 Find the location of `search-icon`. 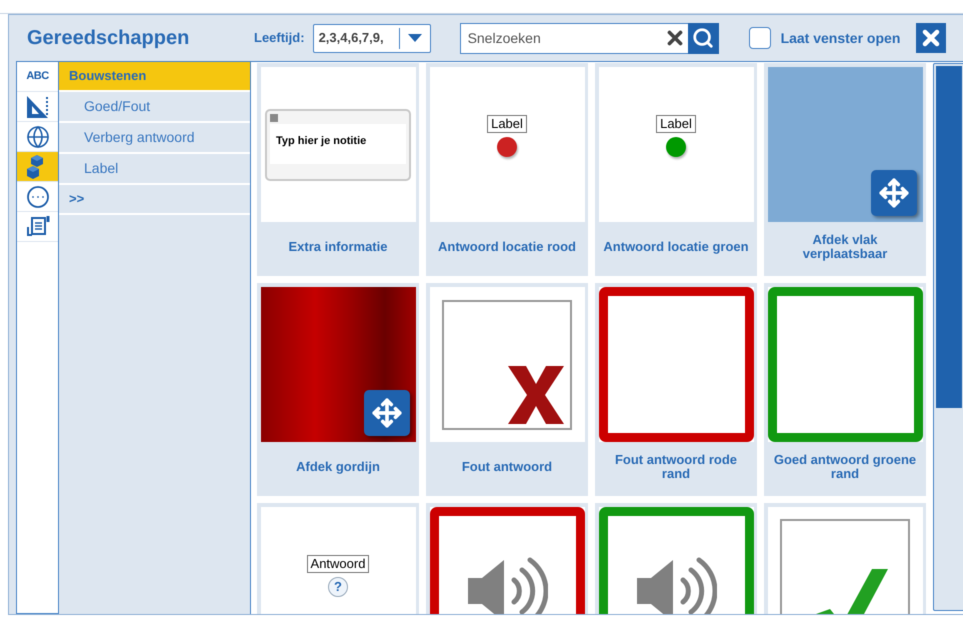

search-icon is located at coordinates (703, 38).